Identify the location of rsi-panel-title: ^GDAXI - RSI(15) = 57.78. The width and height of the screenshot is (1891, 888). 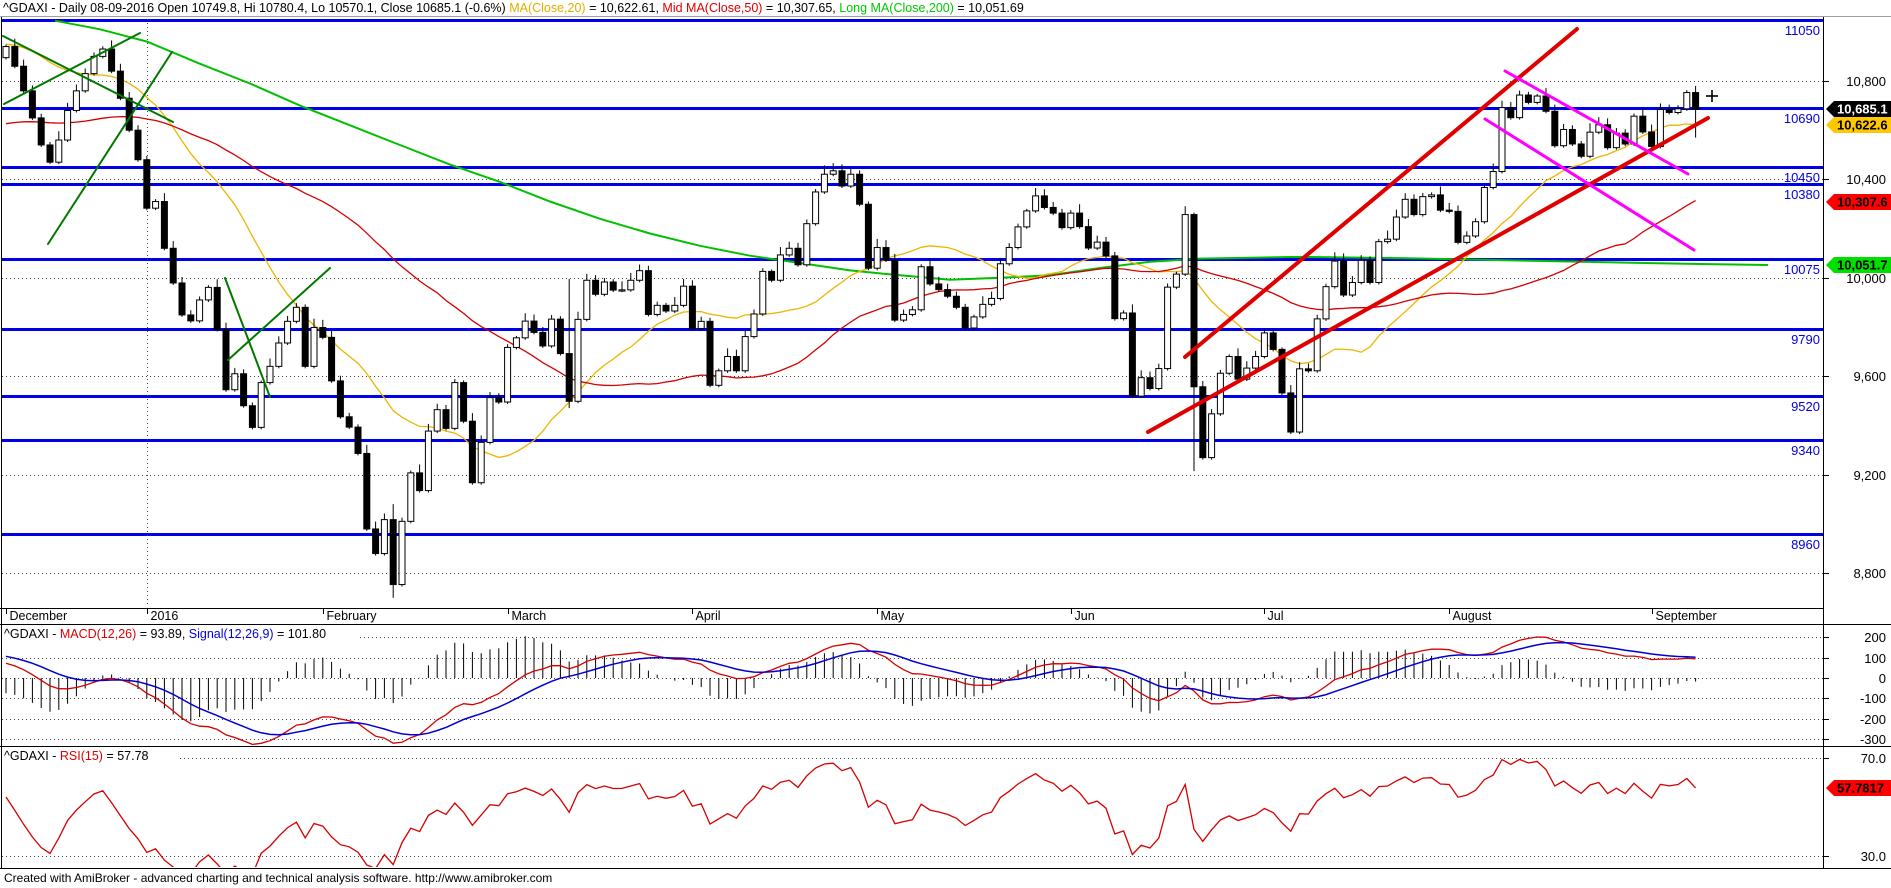
(76, 756).